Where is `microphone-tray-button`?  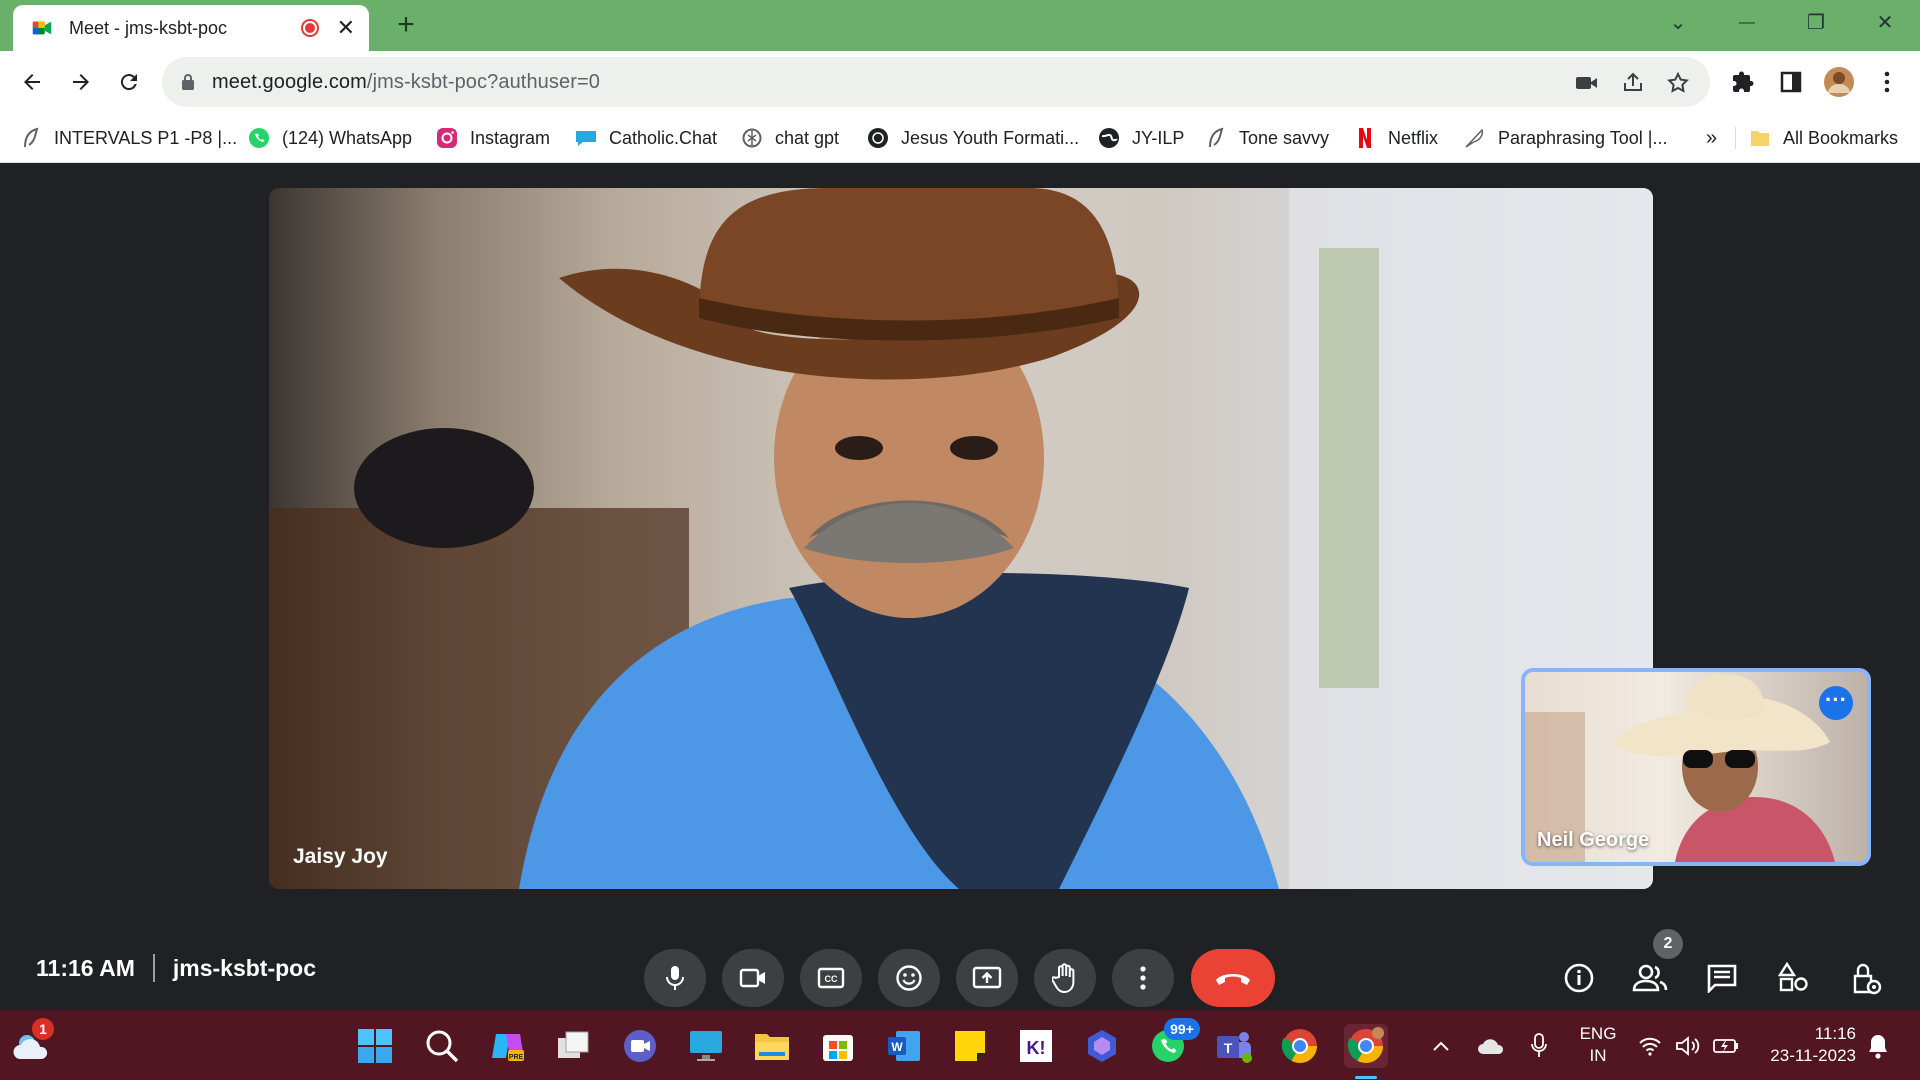 microphone-tray-button is located at coordinates (1539, 1046).